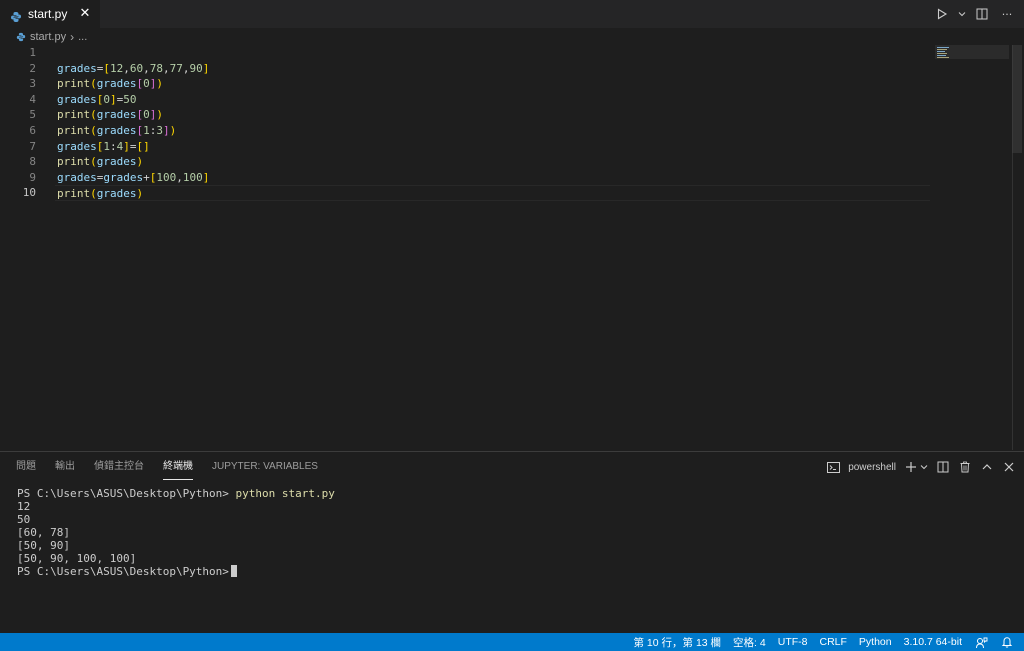 Image resolution: width=1024 pixels, height=651 pixels. Describe the element at coordinates (32, 177) in the screenshot. I see `line-number: 9` at that location.